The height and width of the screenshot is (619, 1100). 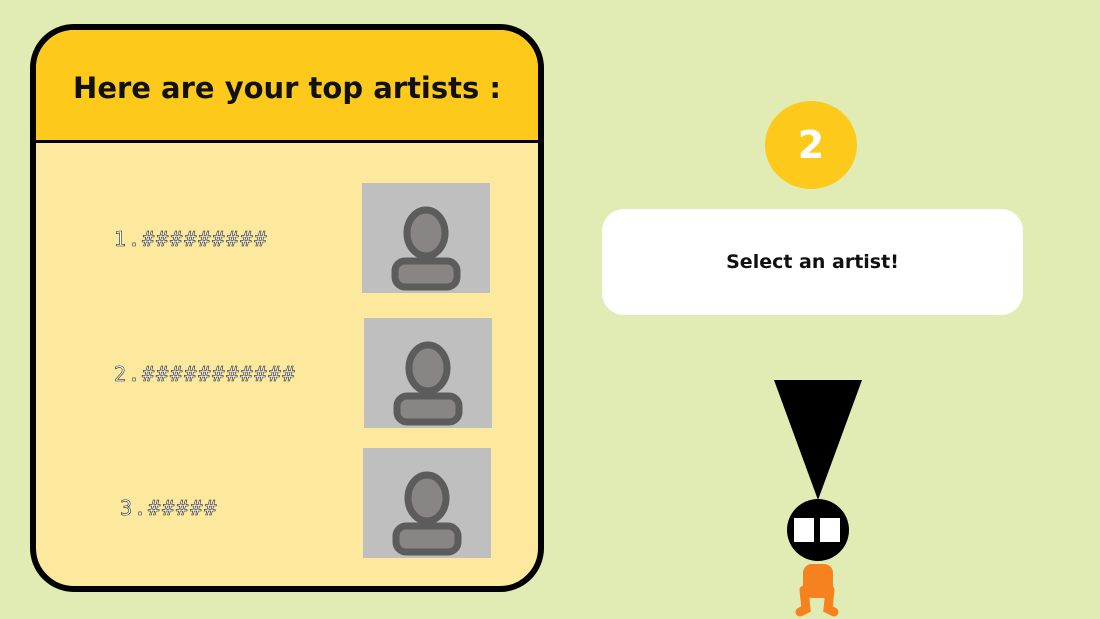 I want to click on prompt-box: Select an artist!, so click(x=812, y=262).